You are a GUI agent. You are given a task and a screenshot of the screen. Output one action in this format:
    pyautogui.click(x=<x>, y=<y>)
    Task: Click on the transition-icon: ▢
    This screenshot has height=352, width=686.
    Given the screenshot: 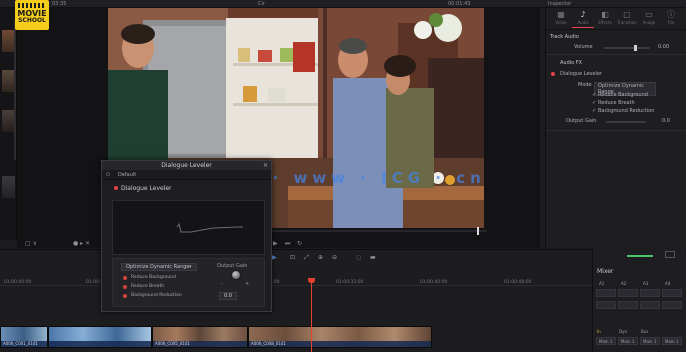 What is the action you would take?
    pyautogui.click(x=627, y=14)
    